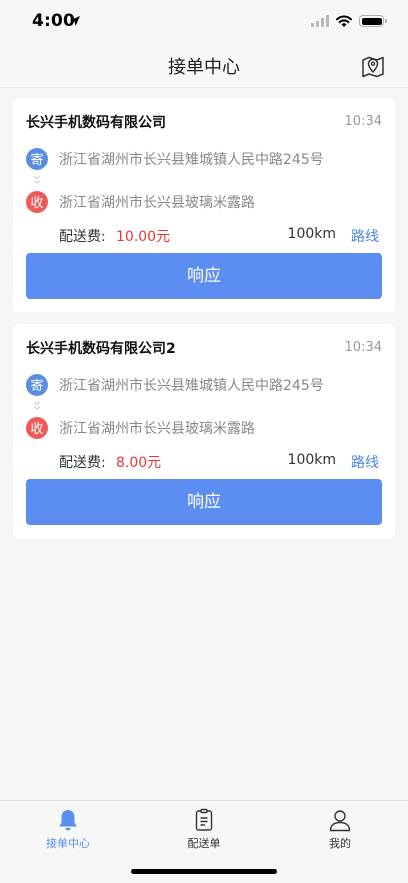  Describe the element at coordinates (344, 21) in the screenshot. I see `wifi-icon` at that location.